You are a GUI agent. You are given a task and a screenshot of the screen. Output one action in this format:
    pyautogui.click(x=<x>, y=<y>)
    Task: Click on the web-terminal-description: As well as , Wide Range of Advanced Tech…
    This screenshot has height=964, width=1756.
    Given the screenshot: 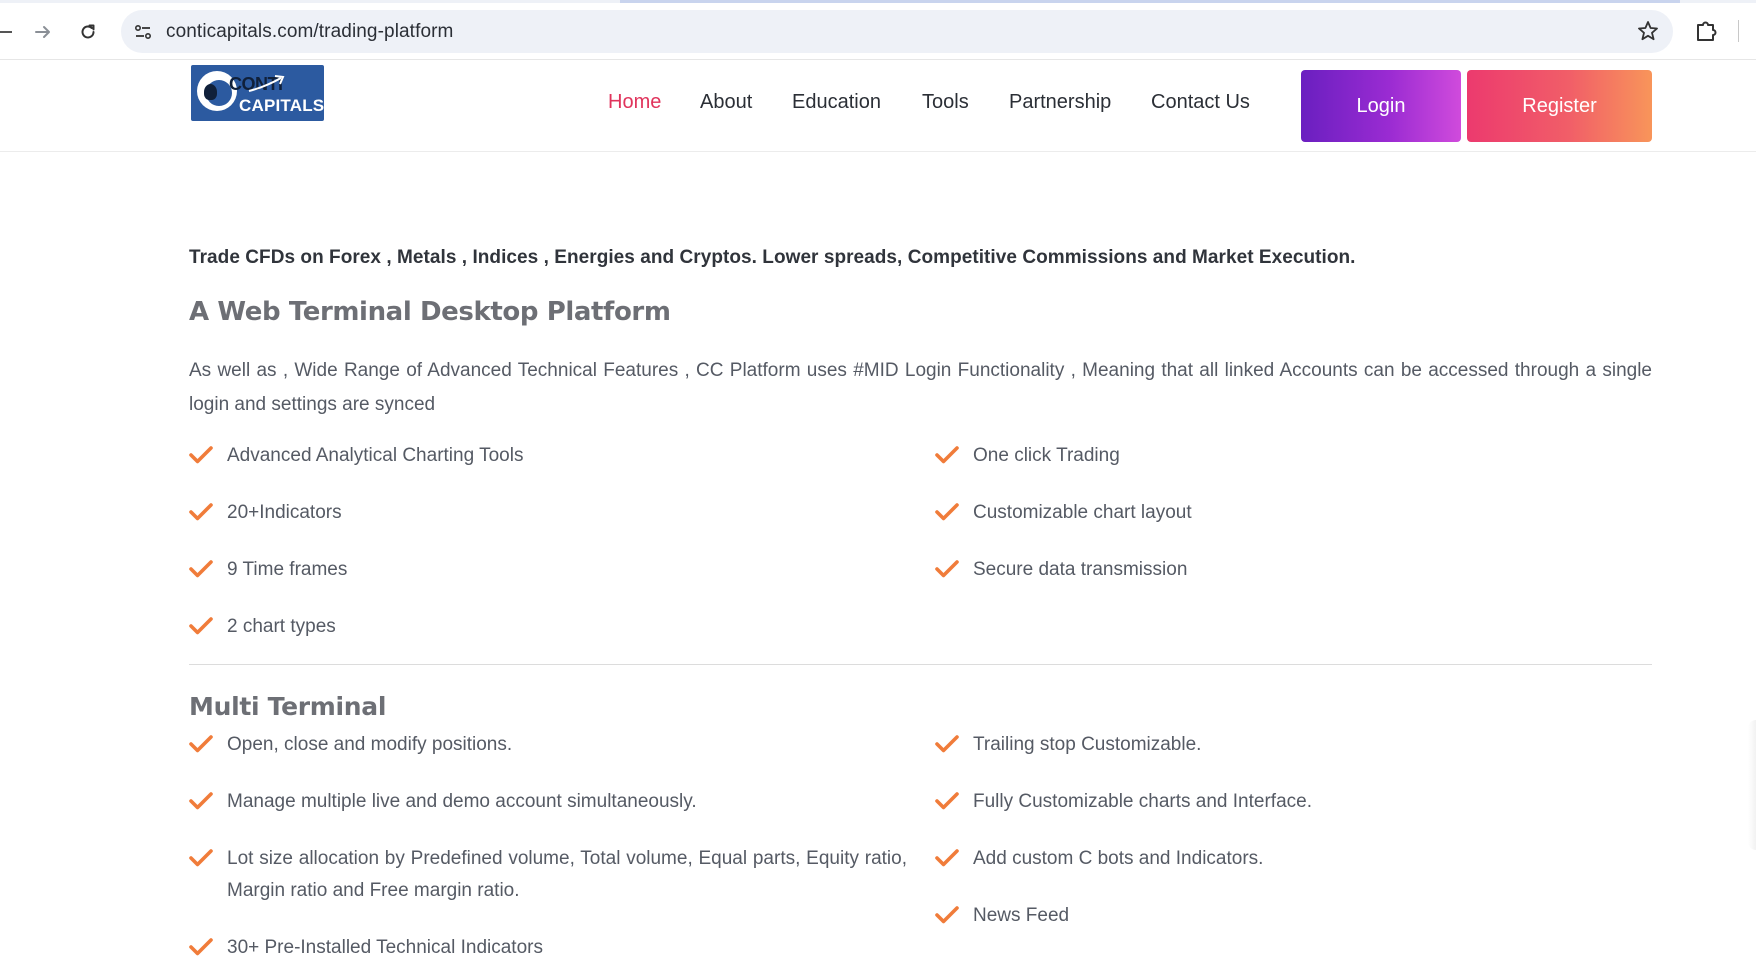 What is the action you would take?
    pyautogui.click(x=920, y=387)
    